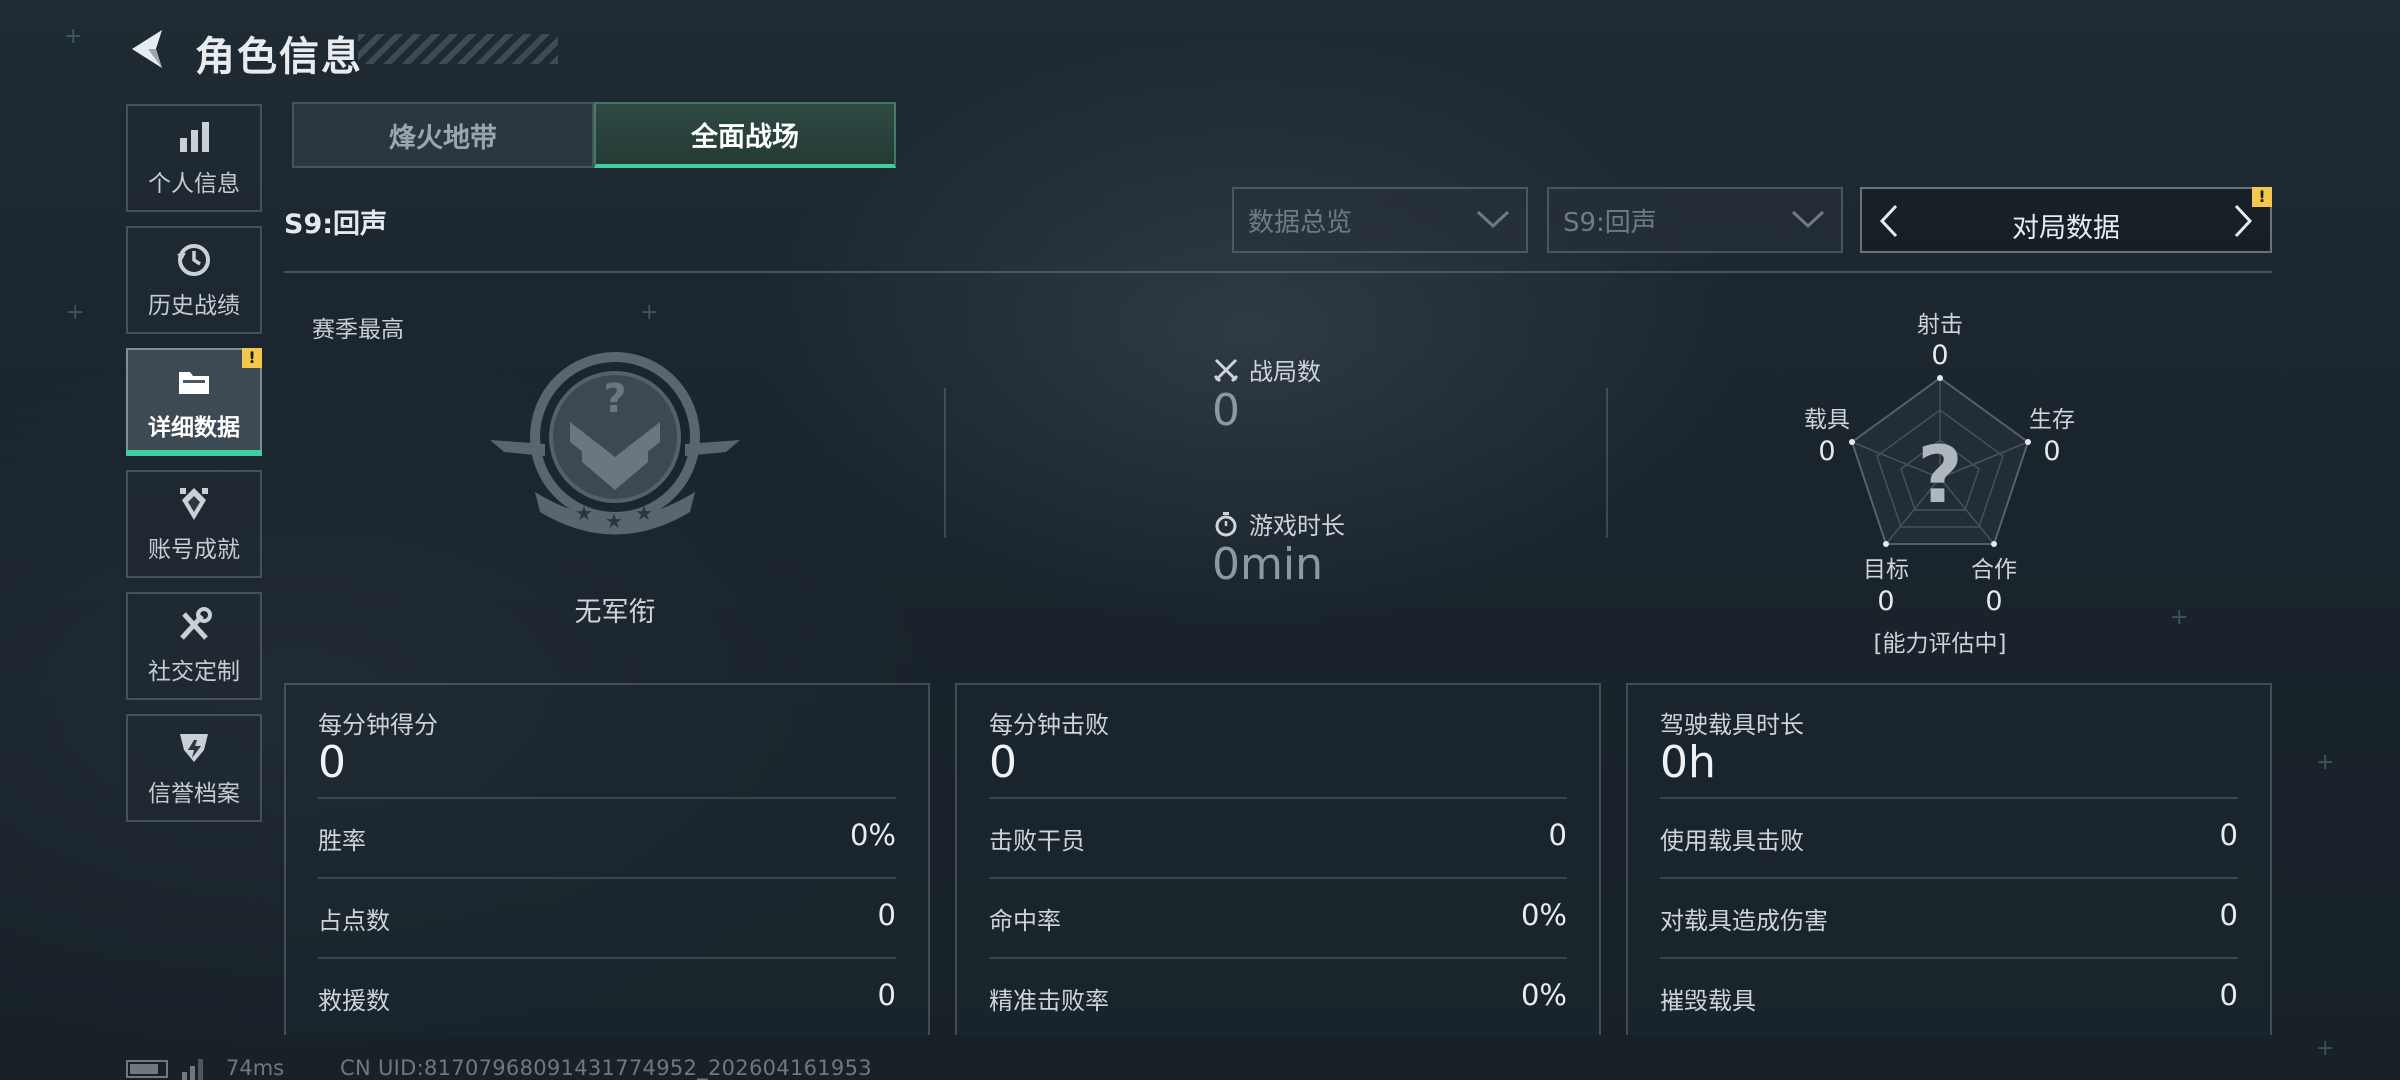 This screenshot has width=2400, height=1080. I want to click on sidebar-item-achievements: 账号成就, so click(194, 524).